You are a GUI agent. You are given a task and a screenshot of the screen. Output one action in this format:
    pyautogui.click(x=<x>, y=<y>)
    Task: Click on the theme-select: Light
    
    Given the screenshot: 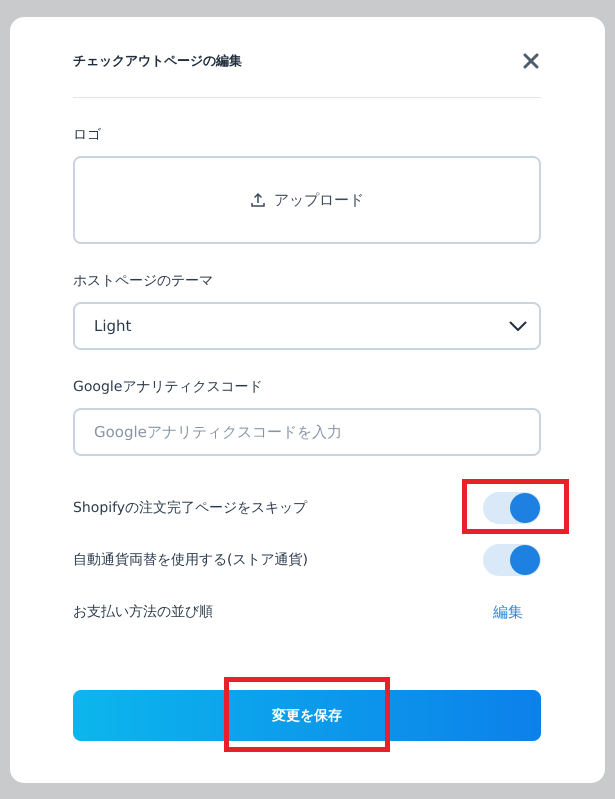 What is the action you would take?
    pyautogui.click(x=307, y=326)
    